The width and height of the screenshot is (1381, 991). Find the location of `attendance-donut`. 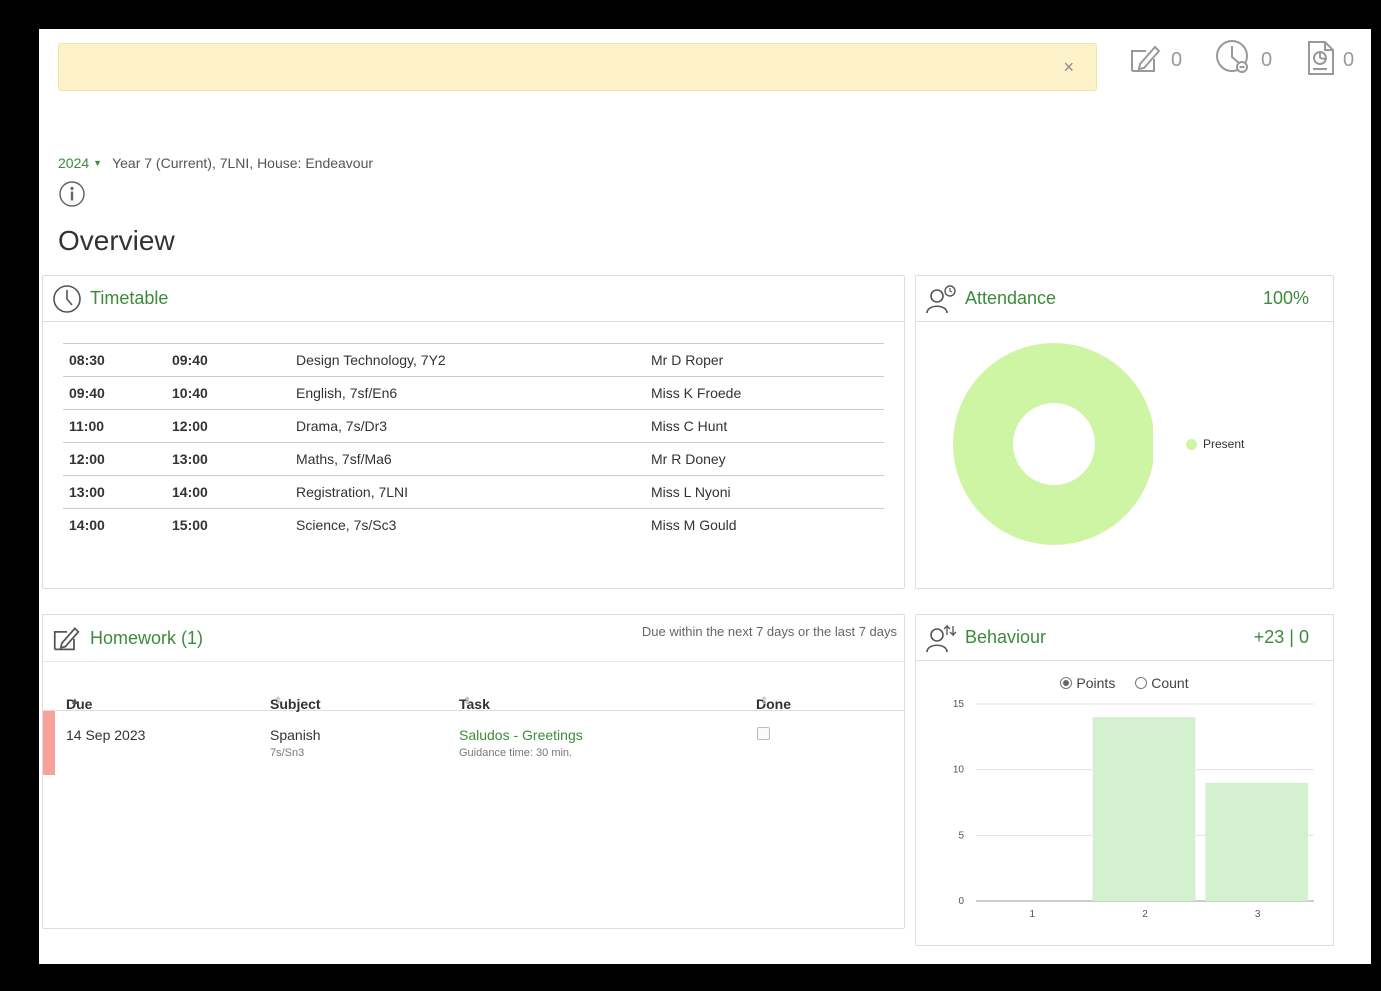

attendance-donut is located at coordinates (1053, 444).